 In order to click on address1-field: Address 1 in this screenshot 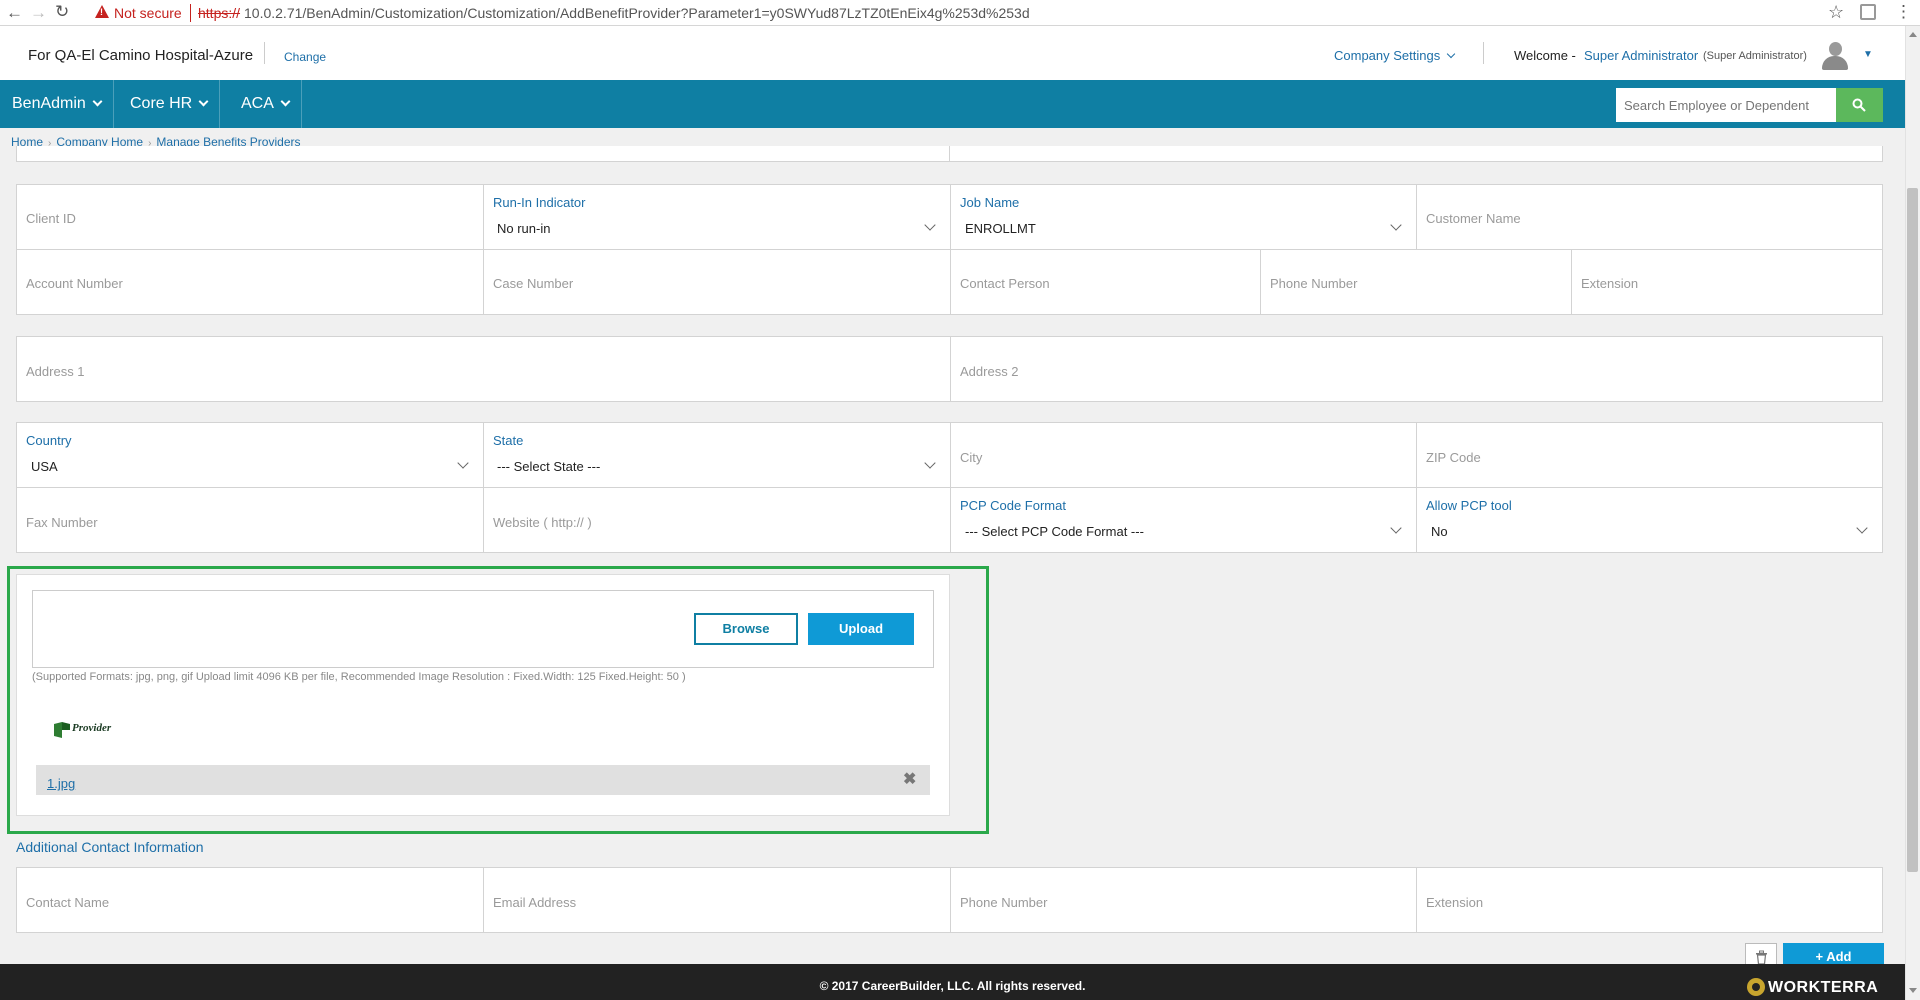, I will do `click(483, 369)`.